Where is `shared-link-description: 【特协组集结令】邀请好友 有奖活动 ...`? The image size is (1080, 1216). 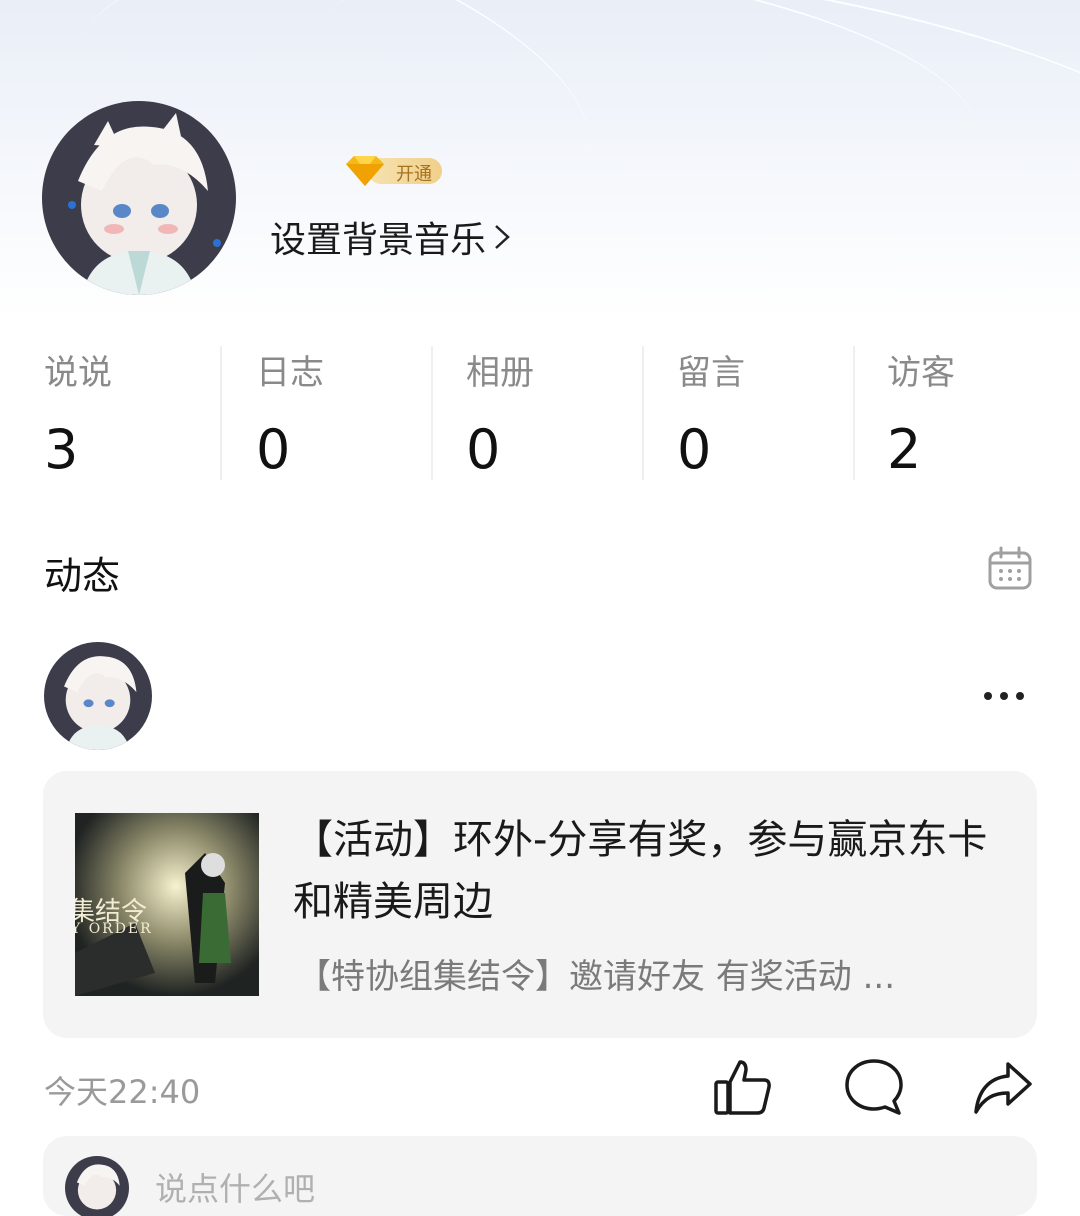
shared-link-description: 【特协组集结令】邀请好友 有奖活动 ... is located at coordinates (596, 977).